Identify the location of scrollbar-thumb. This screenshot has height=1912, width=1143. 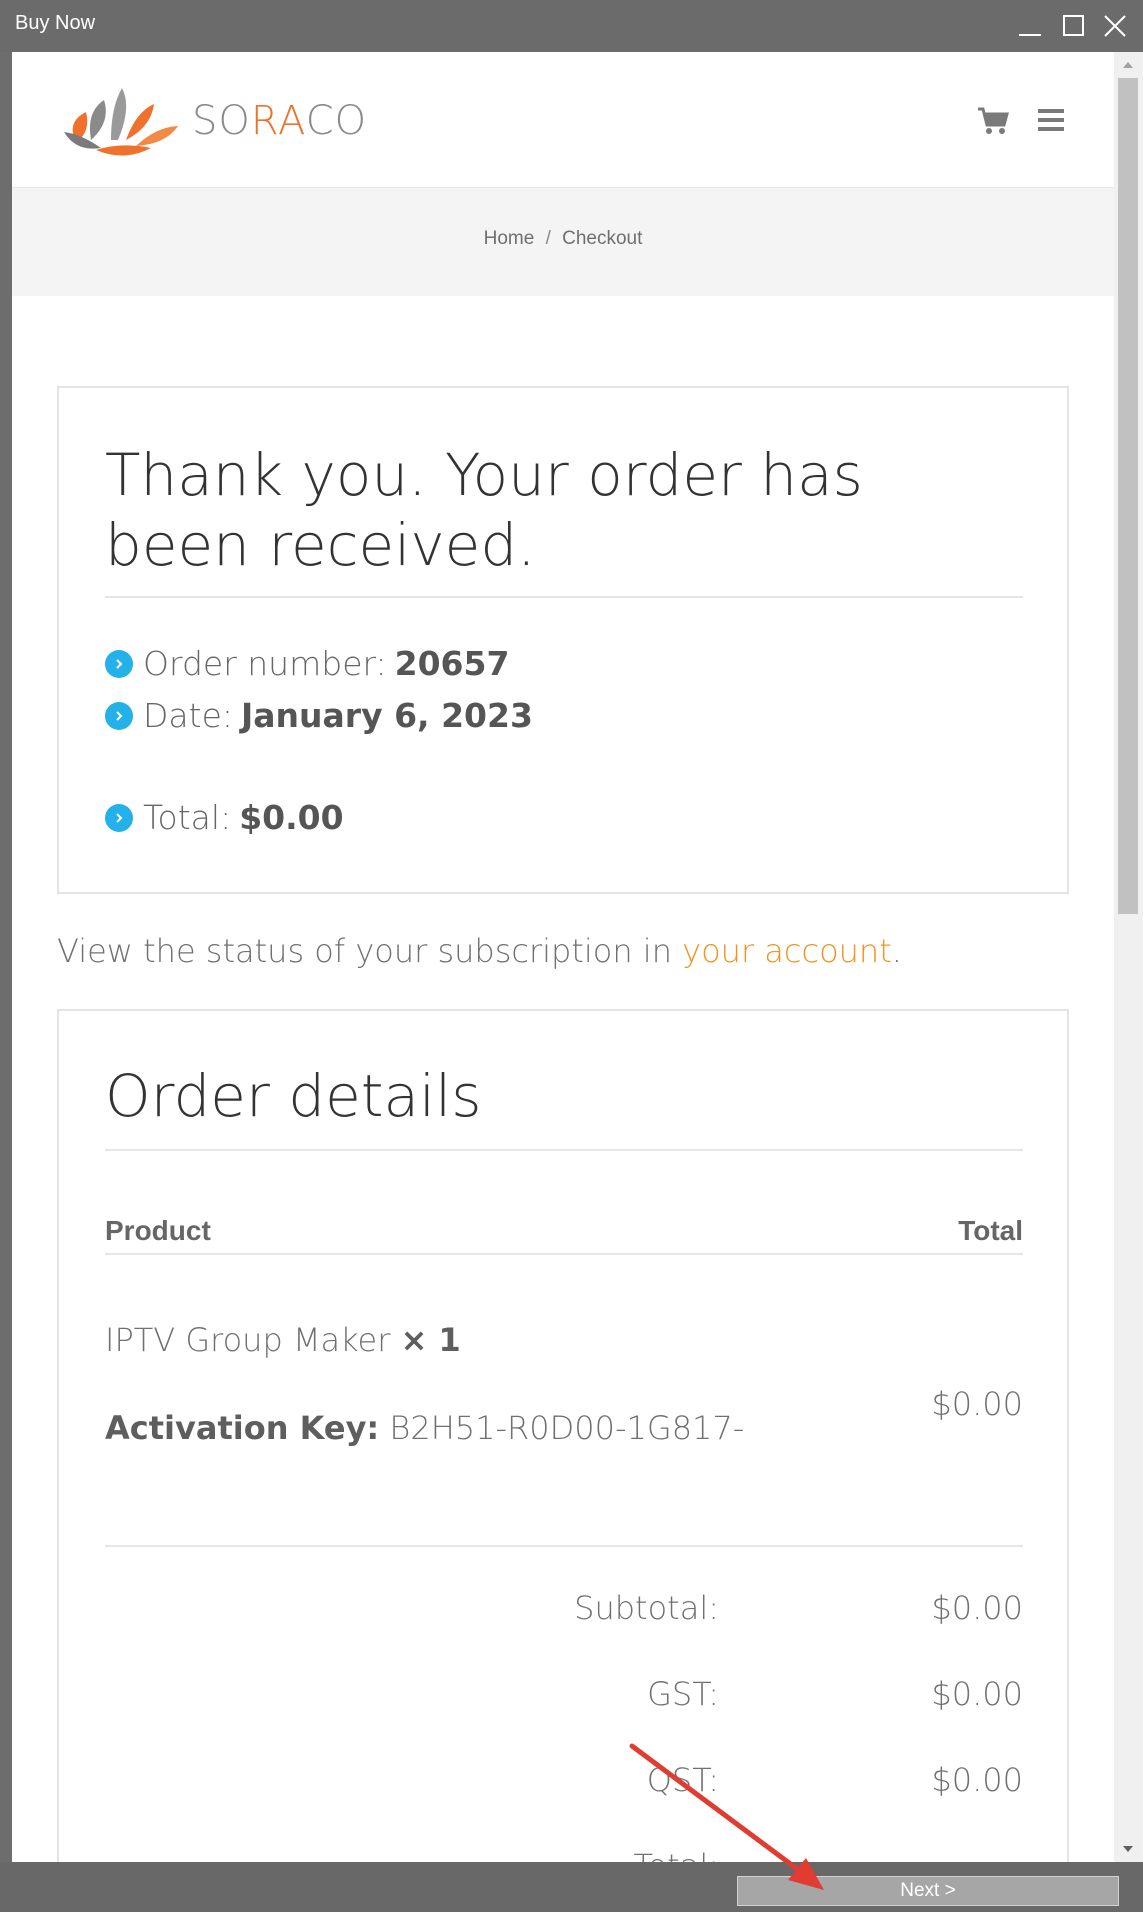
(1128, 496).